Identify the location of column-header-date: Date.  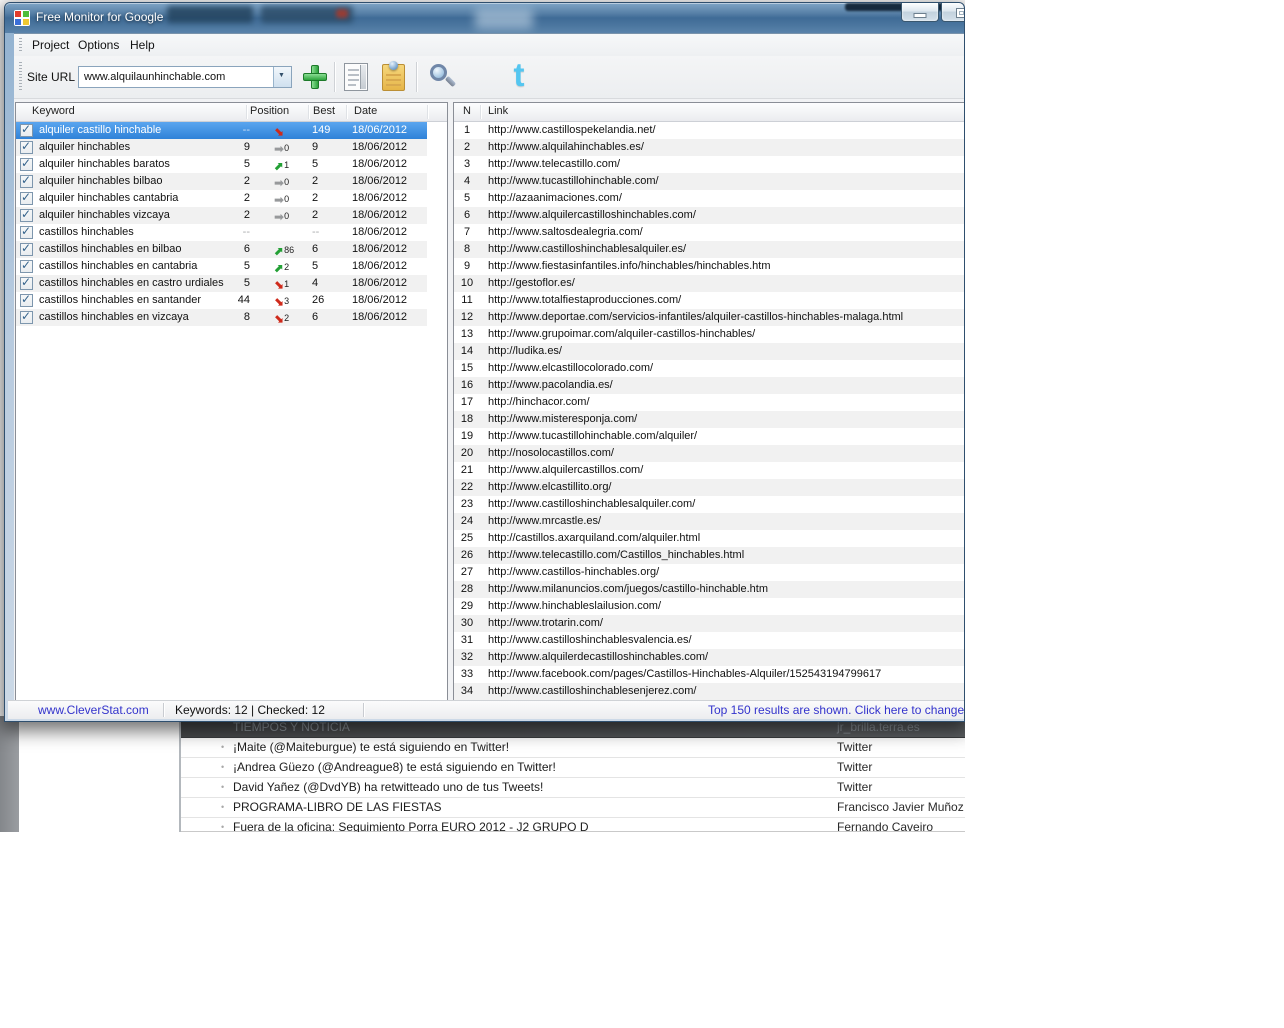
(365, 111).